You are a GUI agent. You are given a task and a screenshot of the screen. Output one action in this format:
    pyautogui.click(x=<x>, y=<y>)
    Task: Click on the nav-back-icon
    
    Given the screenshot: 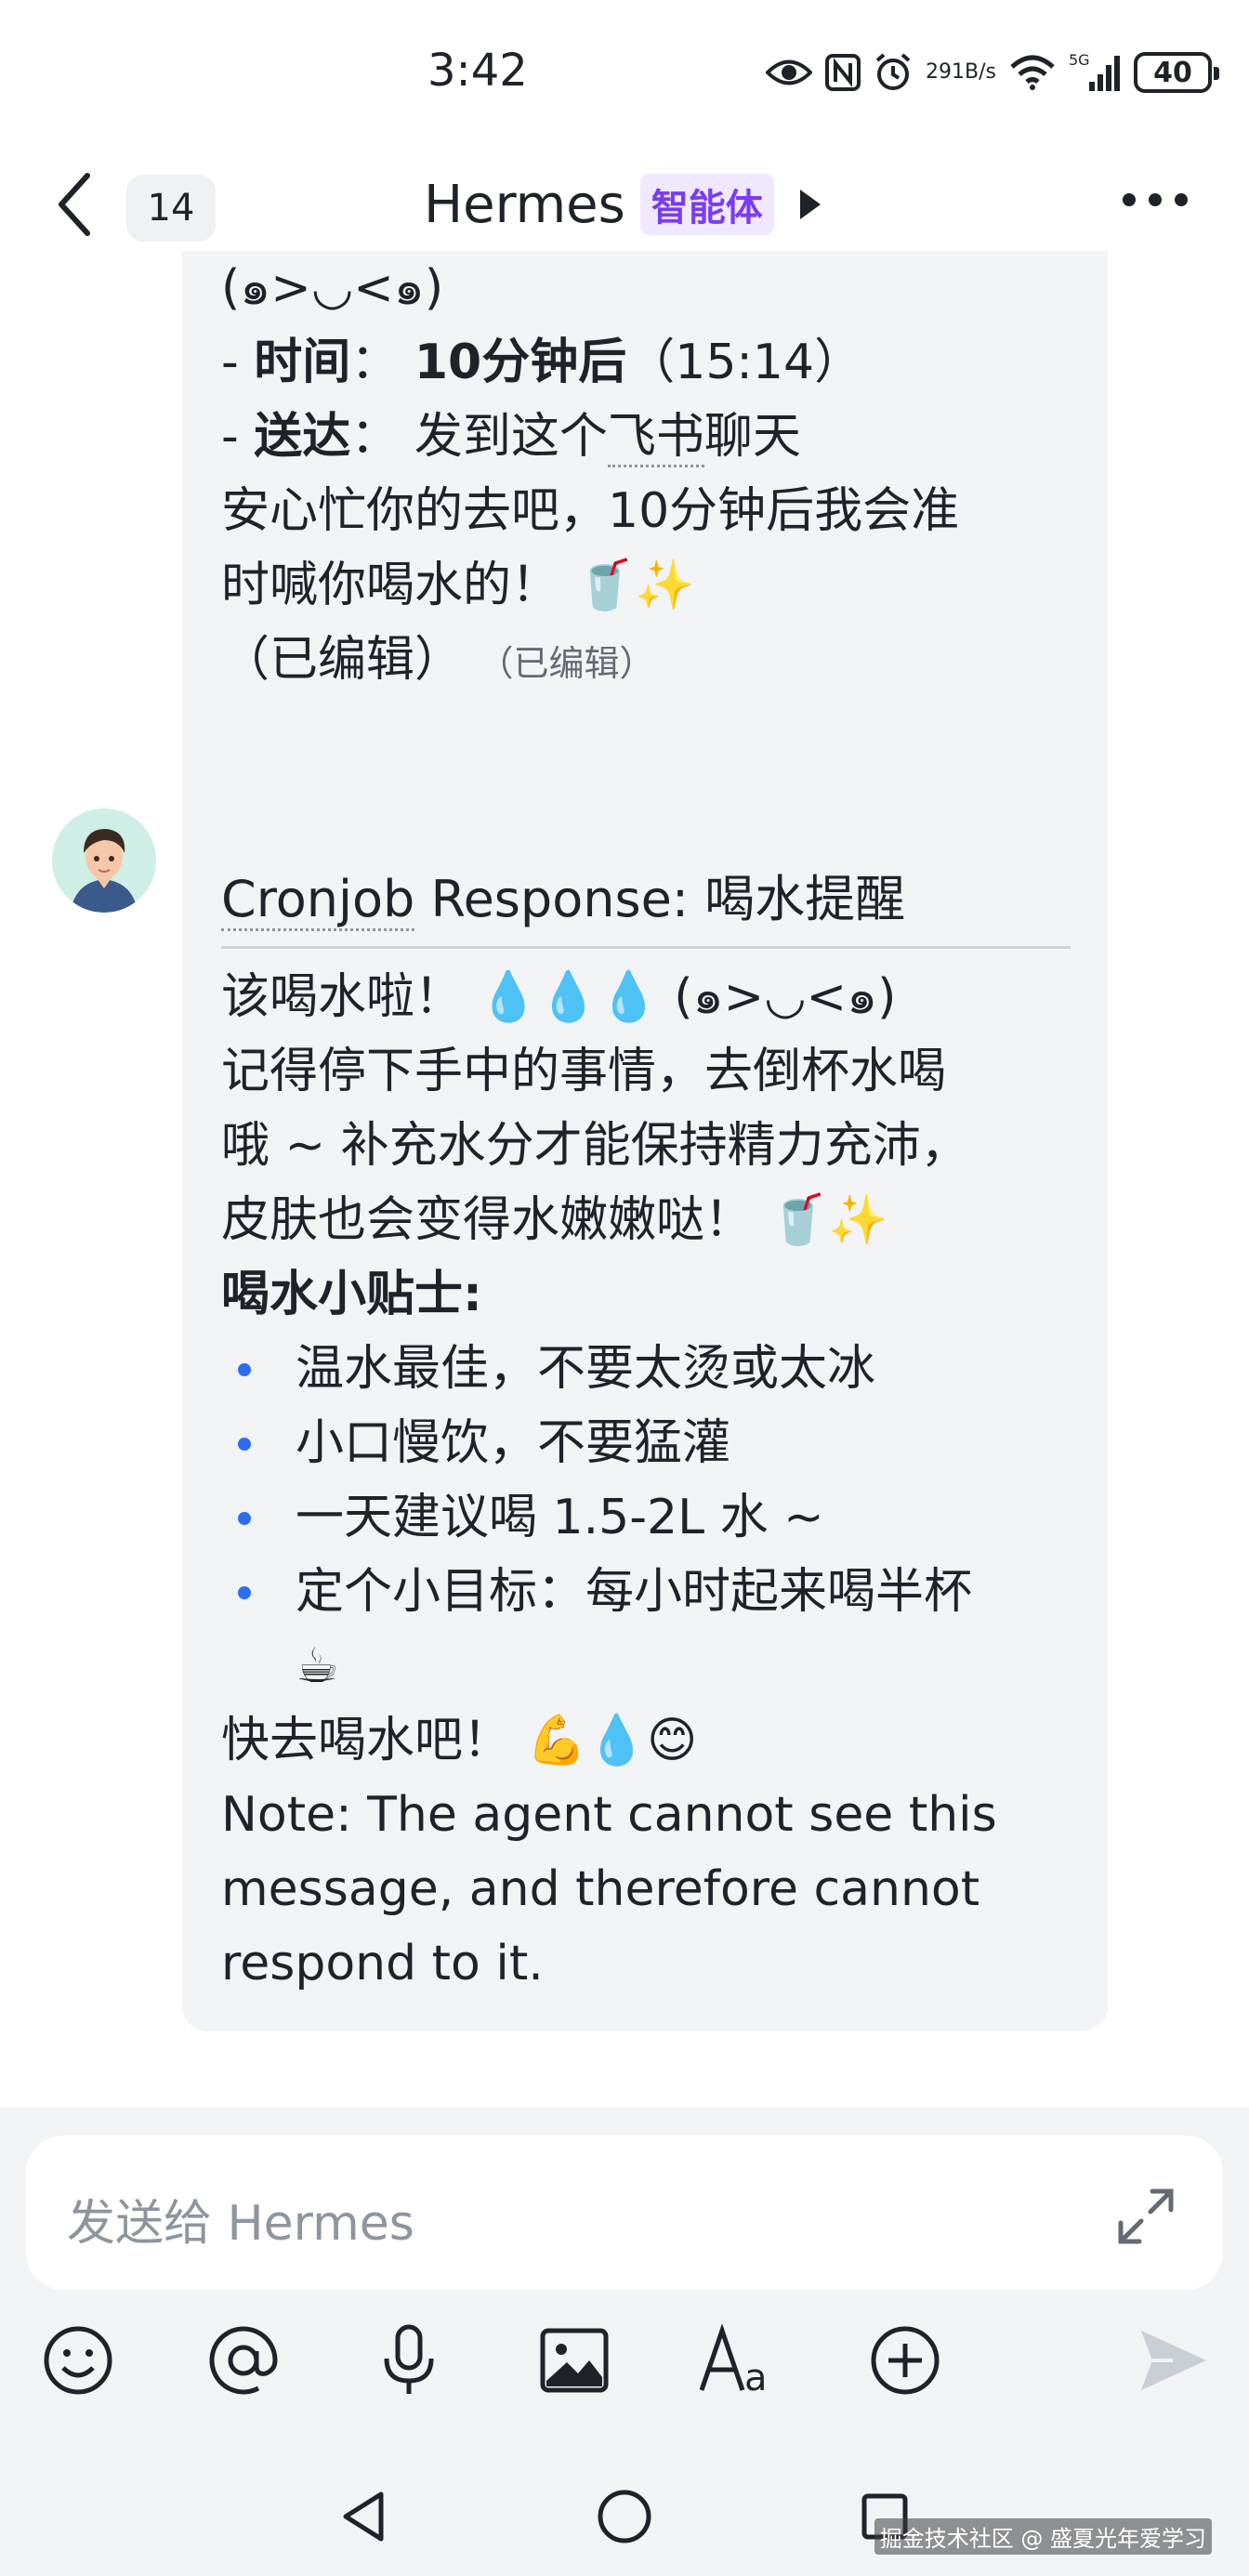 What is the action you would take?
    pyautogui.click(x=363, y=2516)
    